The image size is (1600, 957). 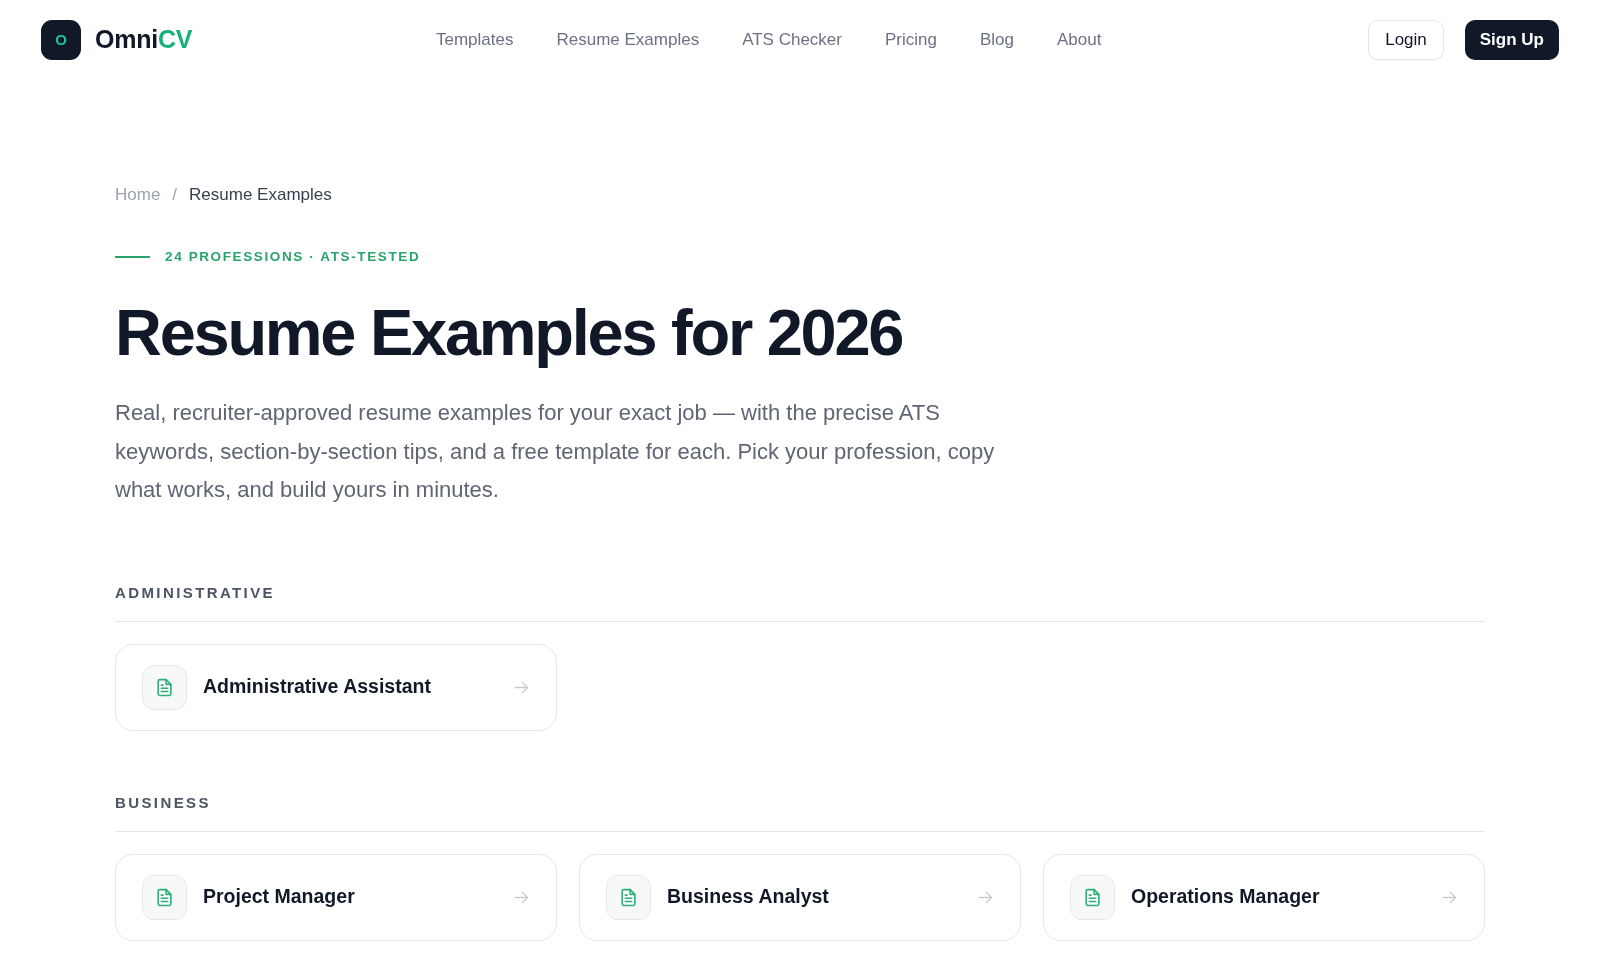 What do you see at coordinates (911, 40) in the screenshot?
I see `nav-link: Pricing` at bounding box center [911, 40].